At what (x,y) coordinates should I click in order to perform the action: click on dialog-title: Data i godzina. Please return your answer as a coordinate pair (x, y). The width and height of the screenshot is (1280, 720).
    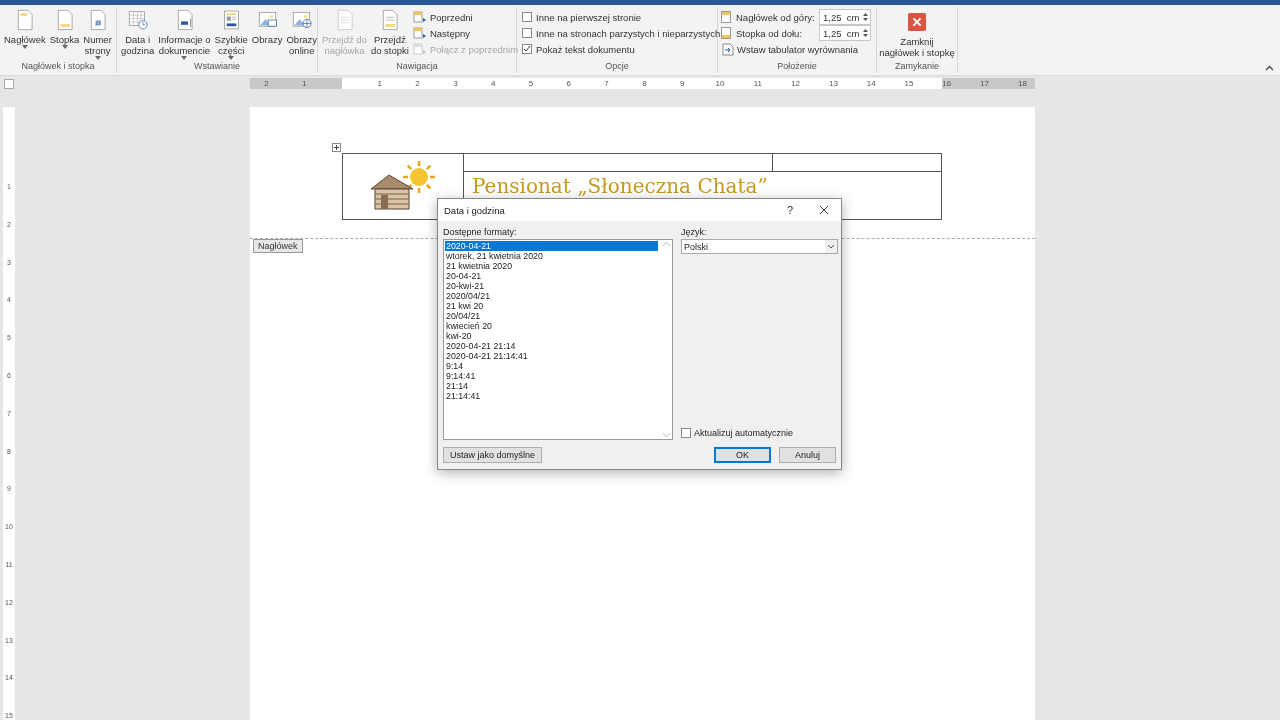
    Looking at the image, I should click on (475, 210).